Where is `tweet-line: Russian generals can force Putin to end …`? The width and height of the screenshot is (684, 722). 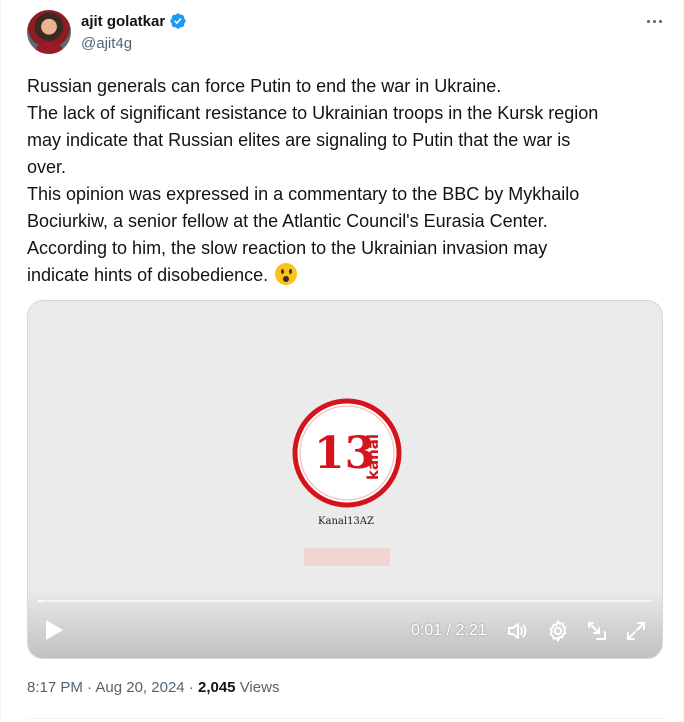
tweet-line: Russian generals can force Putin to end … is located at coordinates (264, 86).